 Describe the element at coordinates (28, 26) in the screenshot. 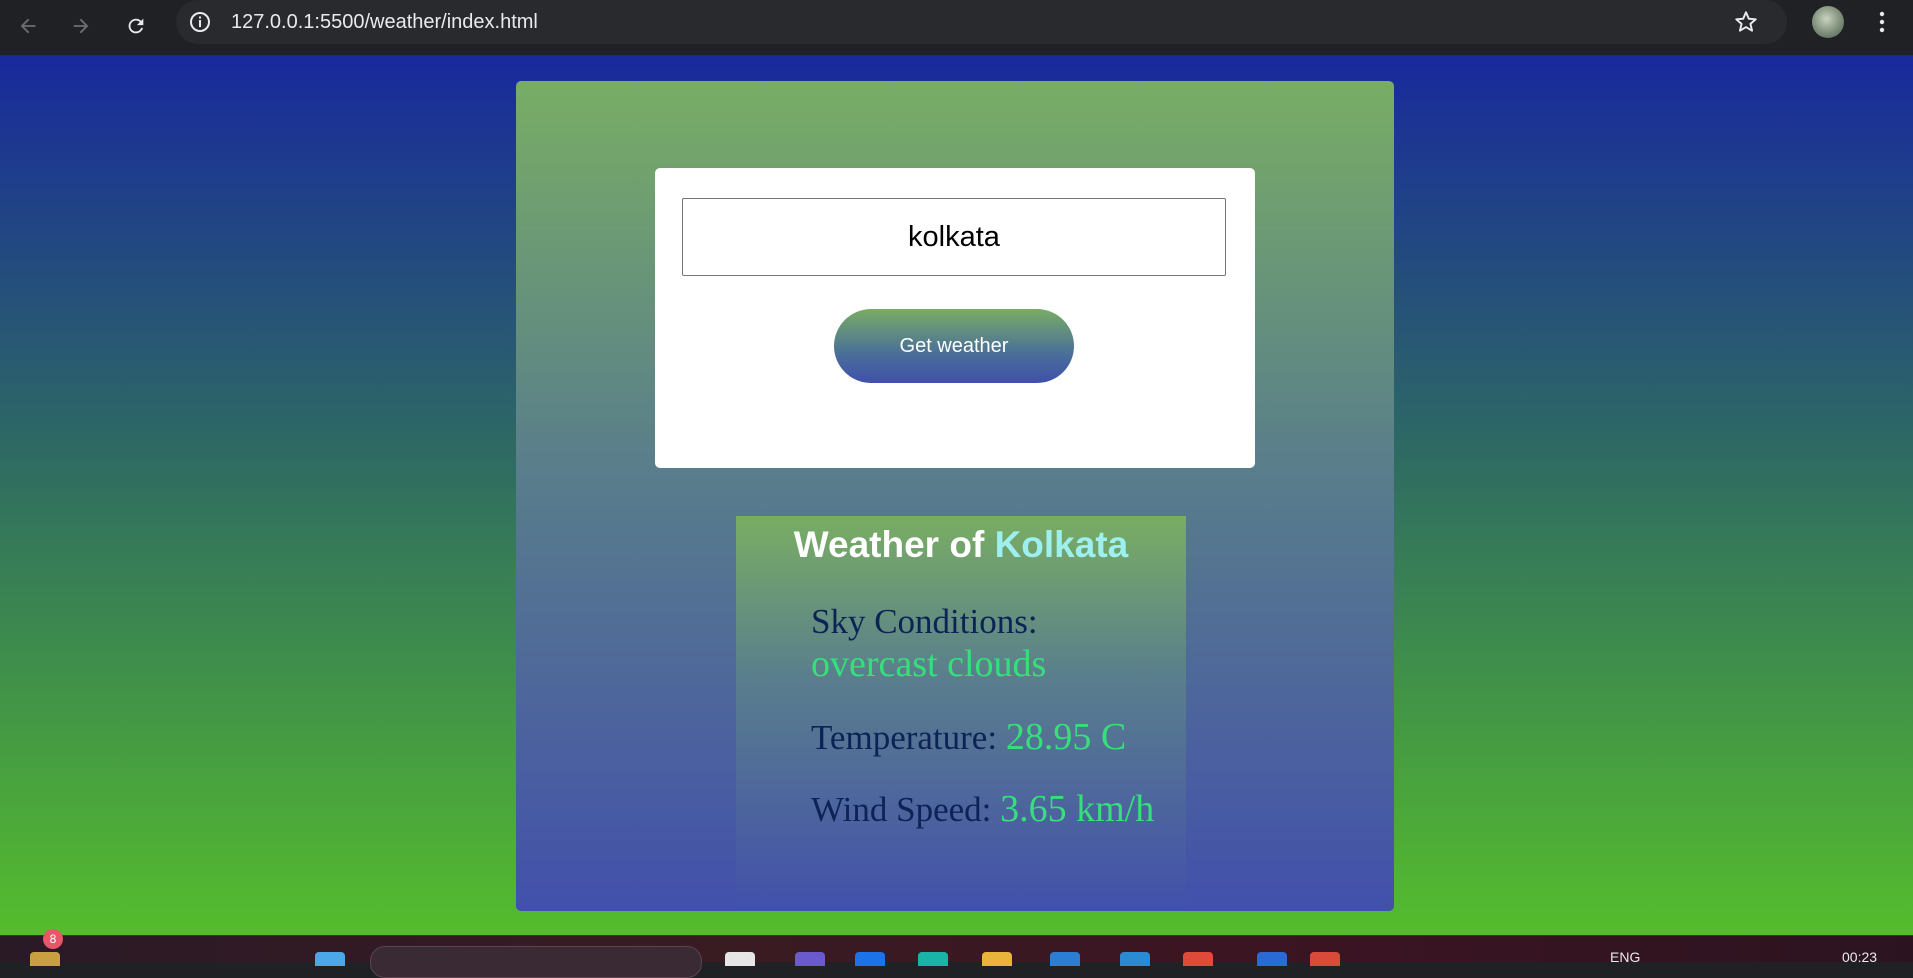

I see `back-icon` at that location.